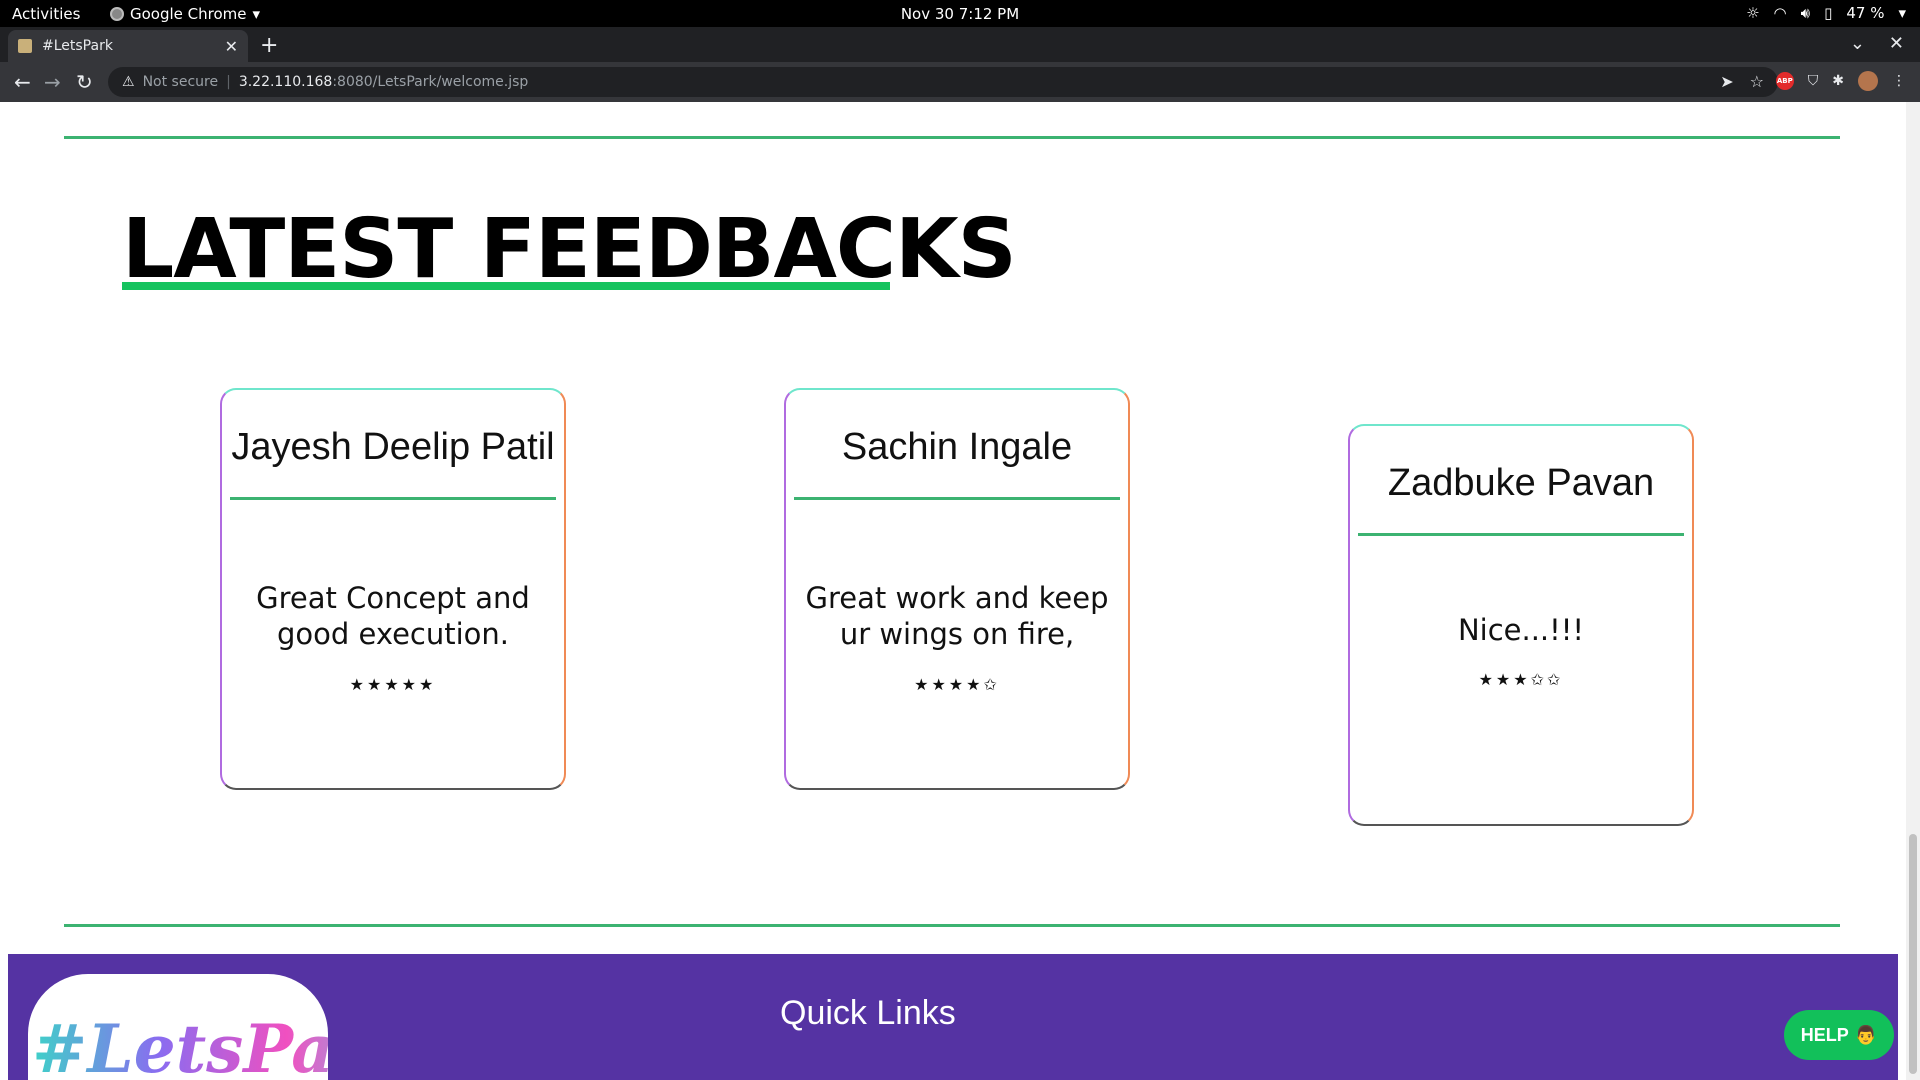  What do you see at coordinates (1780, 13) in the screenshot?
I see `wifi-icon: ◠` at bounding box center [1780, 13].